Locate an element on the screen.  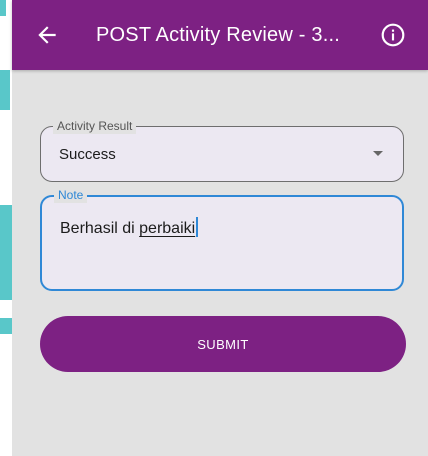
note-label: Note is located at coordinates (71, 195).